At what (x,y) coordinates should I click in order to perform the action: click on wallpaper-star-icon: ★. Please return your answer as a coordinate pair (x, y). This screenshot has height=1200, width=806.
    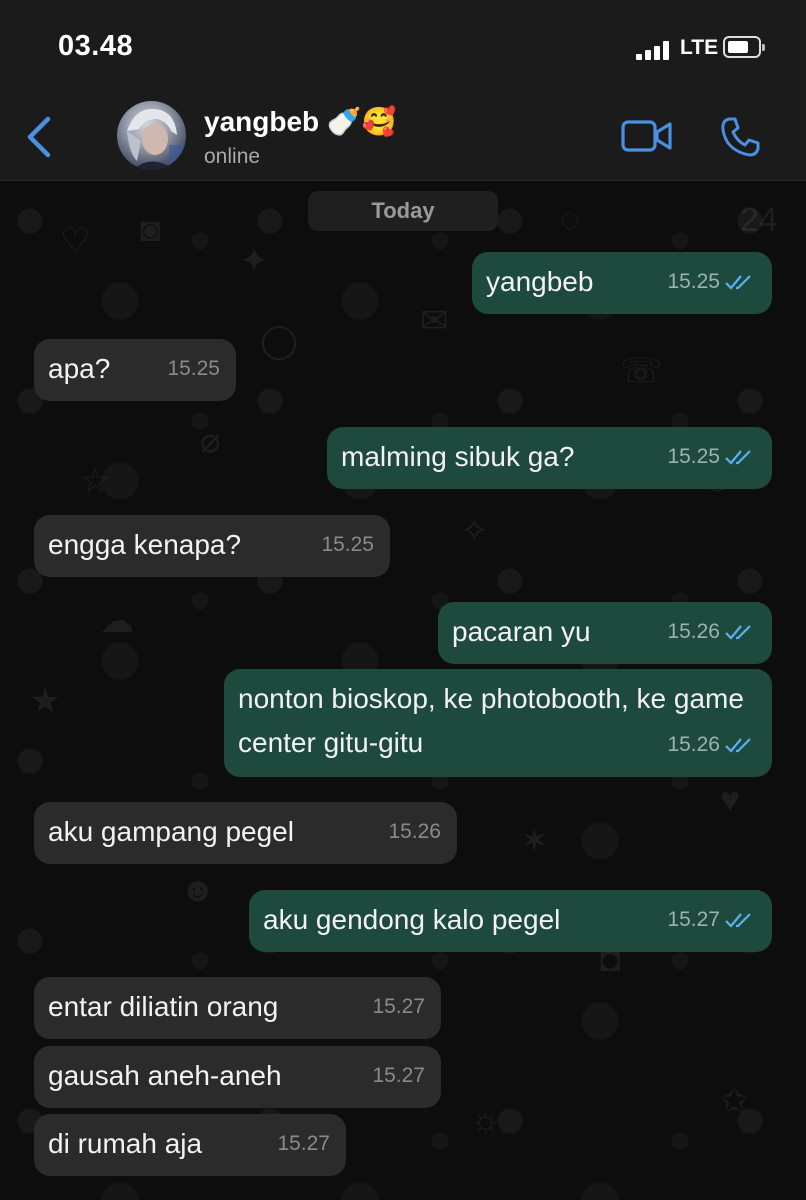
    Looking at the image, I should click on (45, 701).